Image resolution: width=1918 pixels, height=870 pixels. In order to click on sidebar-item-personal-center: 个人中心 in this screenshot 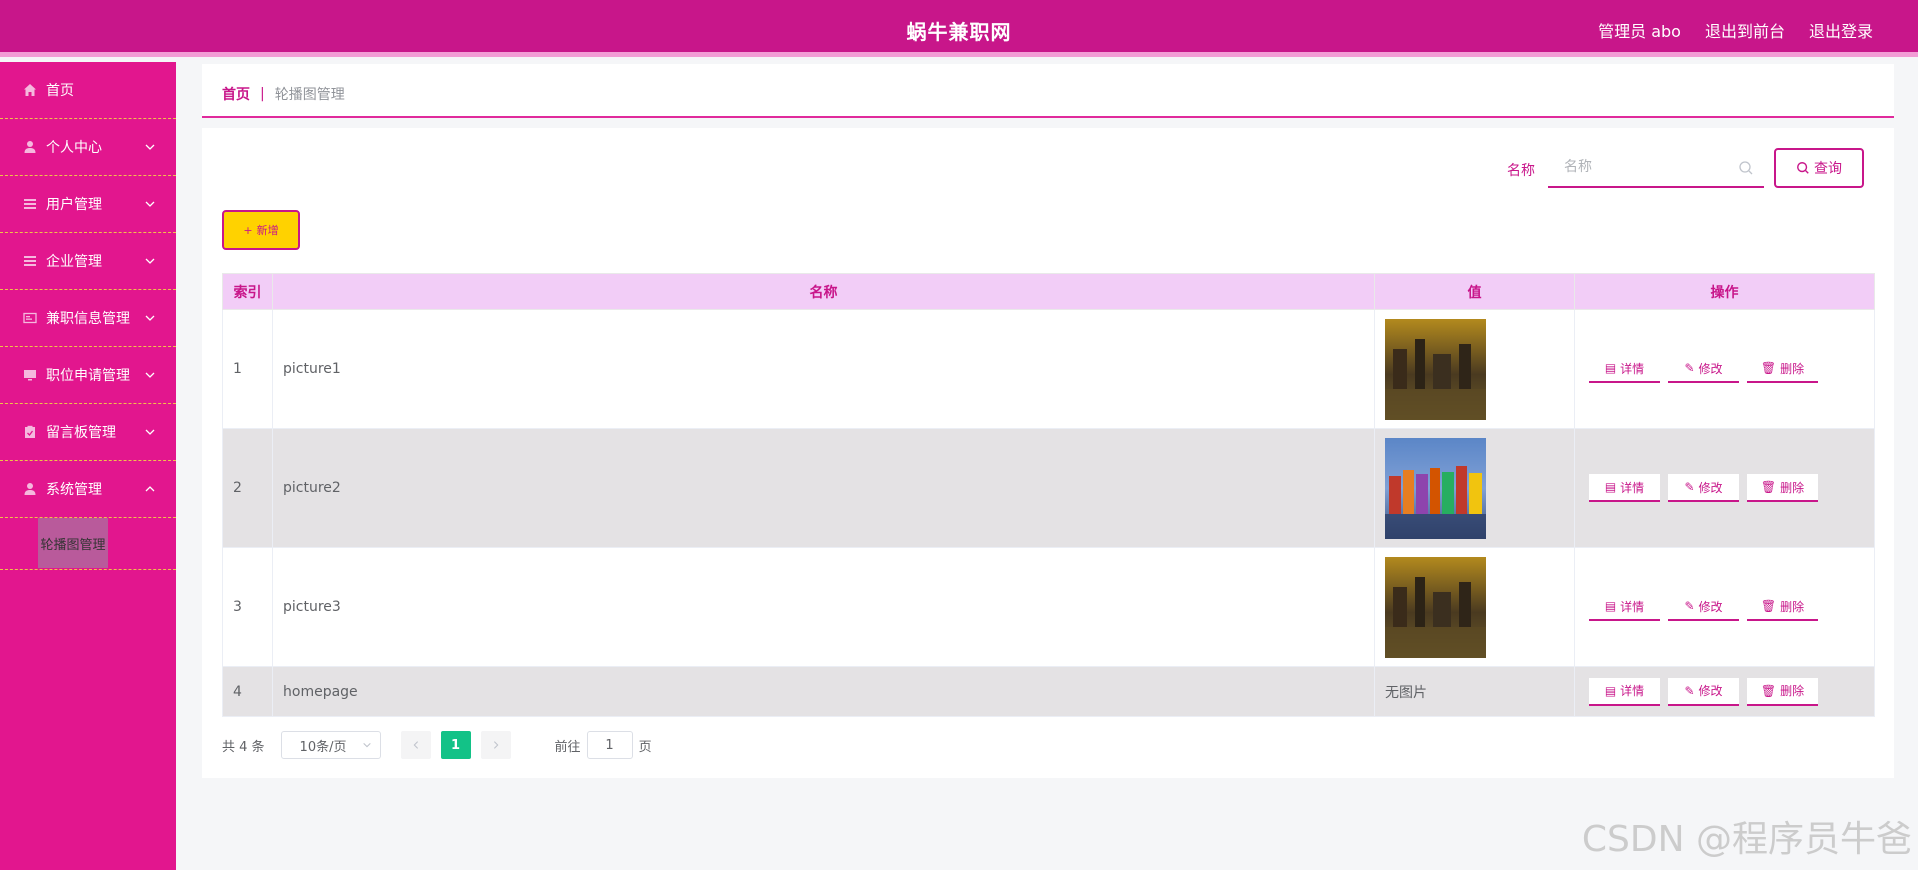, I will do `click(88, 147)`.